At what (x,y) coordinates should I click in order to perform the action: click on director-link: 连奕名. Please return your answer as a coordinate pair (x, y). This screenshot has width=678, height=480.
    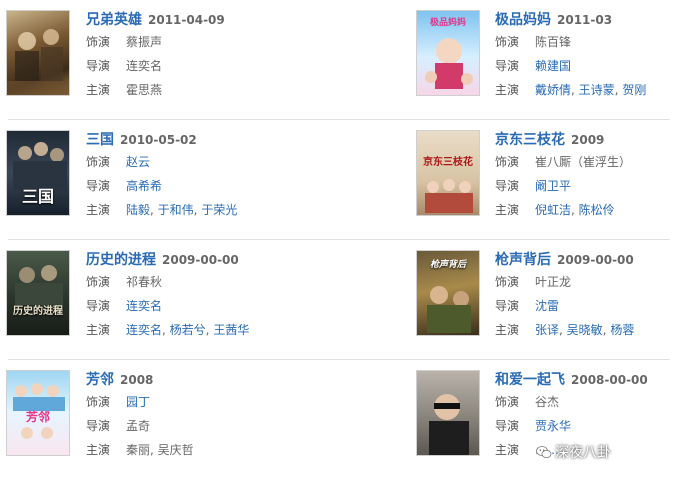
    Looking at the image, I should click on (144, 306).